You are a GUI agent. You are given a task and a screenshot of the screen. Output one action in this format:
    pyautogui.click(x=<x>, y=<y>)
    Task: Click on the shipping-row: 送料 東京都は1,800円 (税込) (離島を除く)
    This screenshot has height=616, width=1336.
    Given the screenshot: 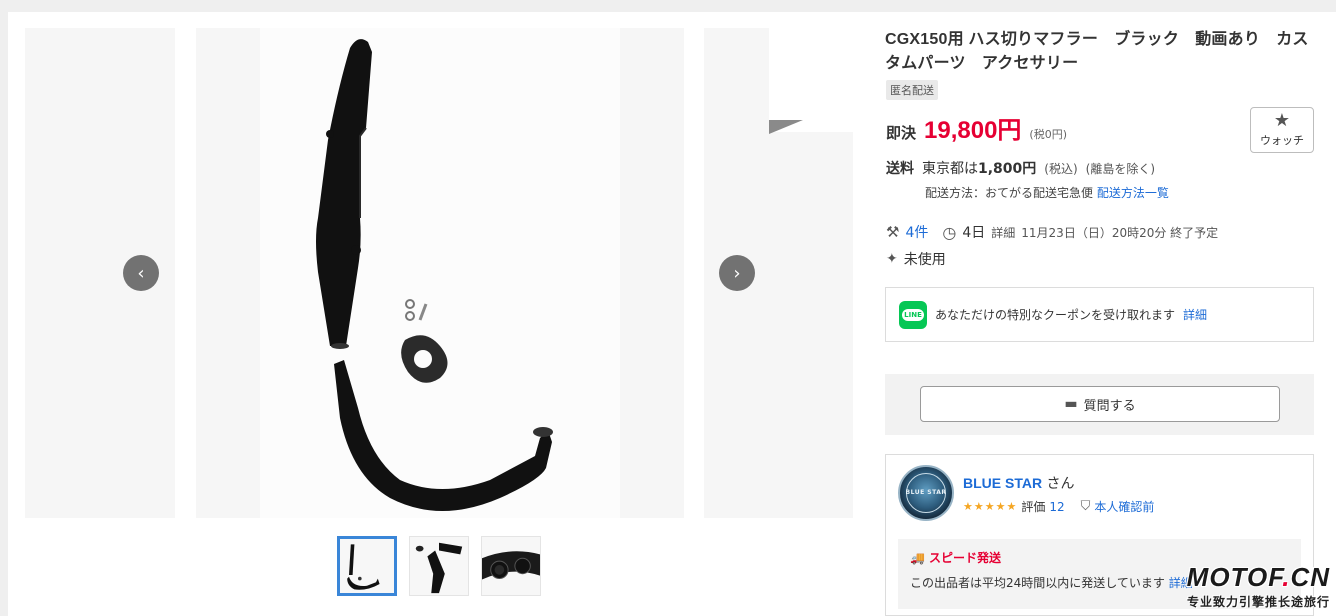 What is the action you would take?
    pyautogui.click(x=1020, y=168)
    